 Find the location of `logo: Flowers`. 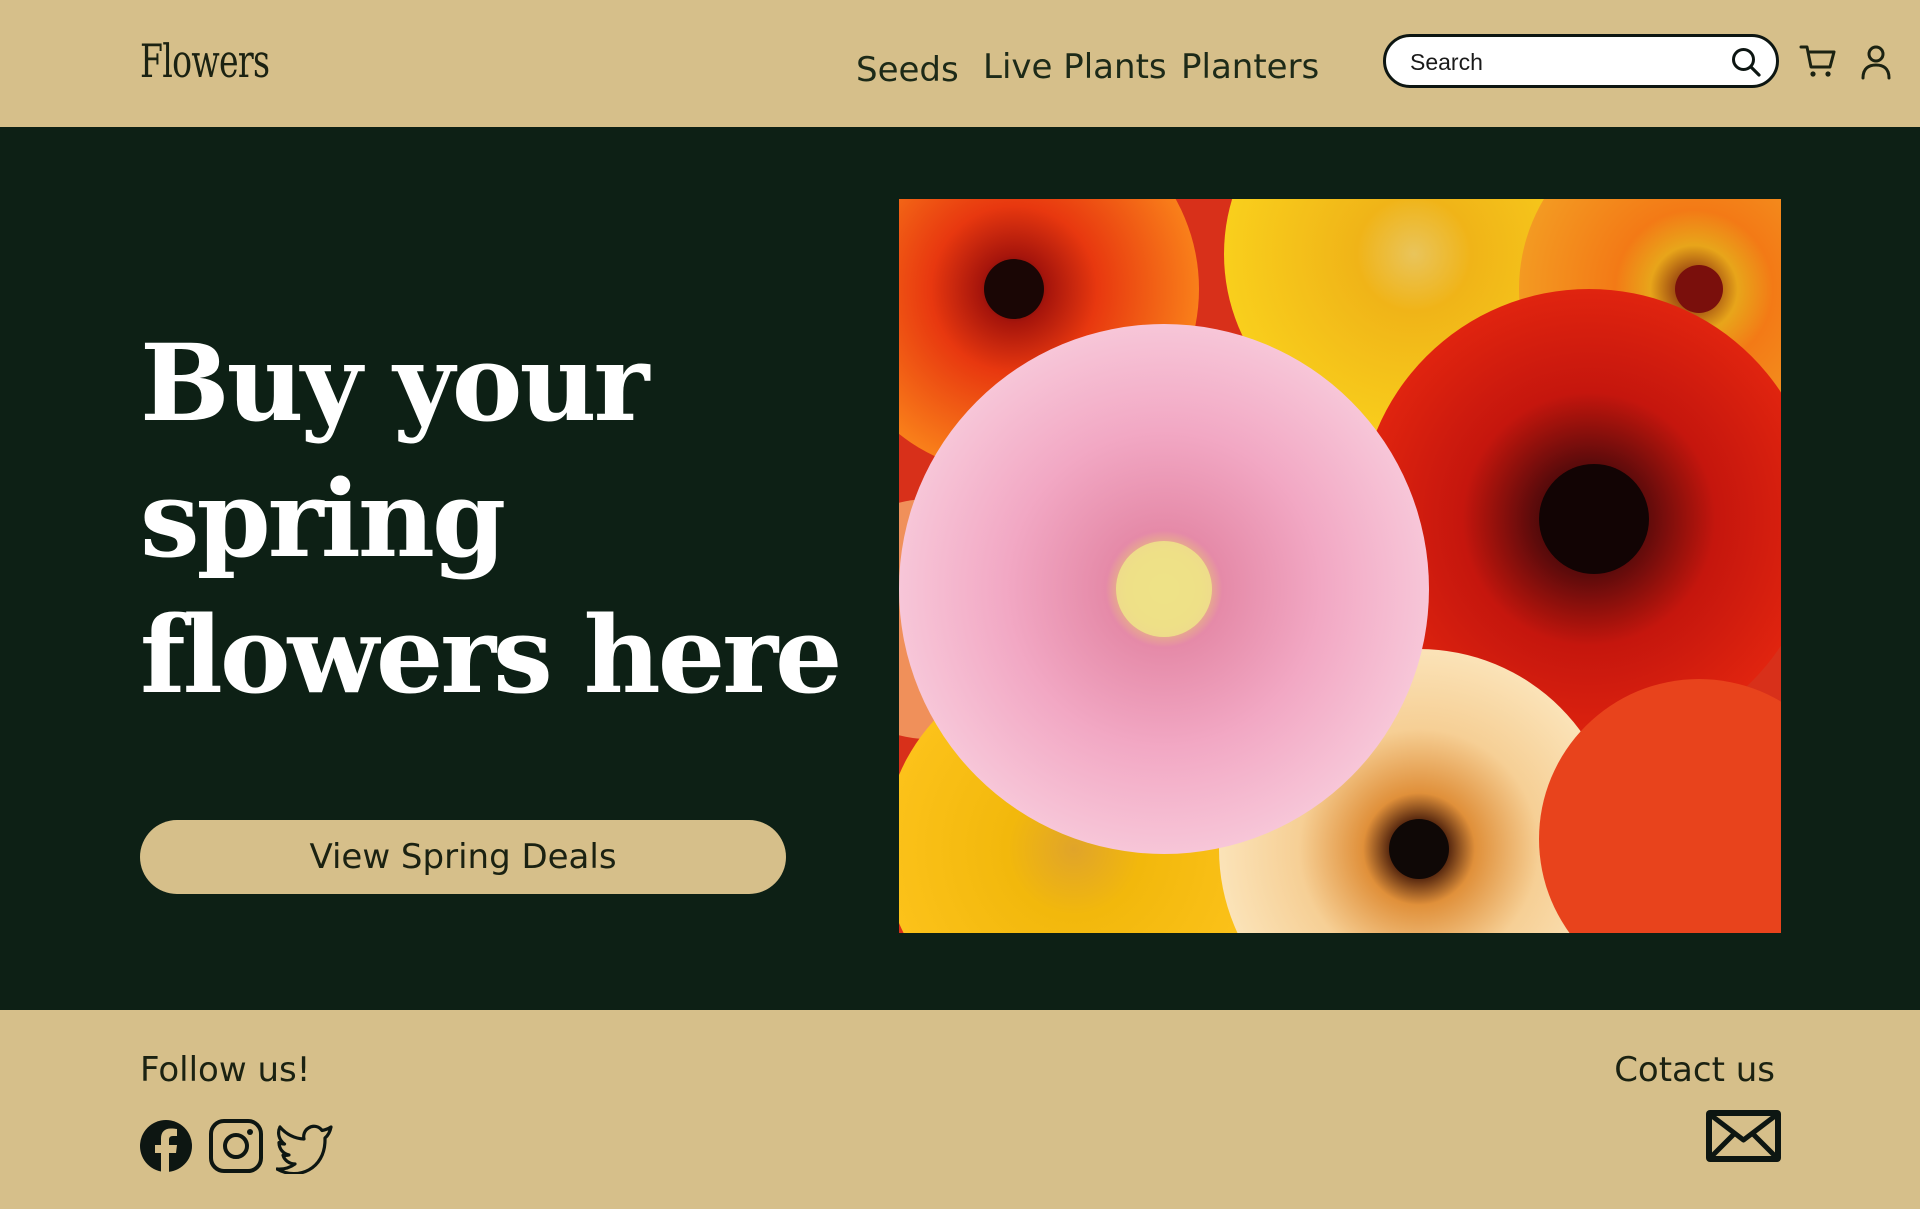

logo: Flowers is located at coordinates (205, 61).